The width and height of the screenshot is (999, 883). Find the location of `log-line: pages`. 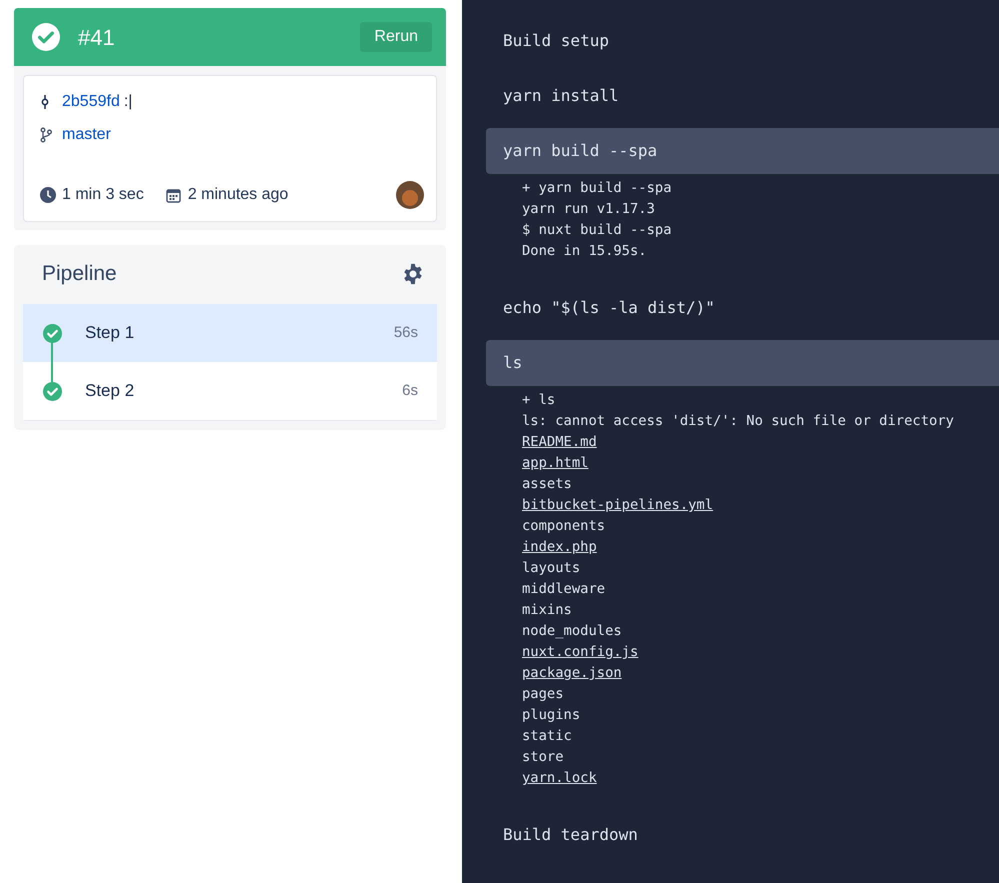

log-line: pages is located at coordinates (543, 694).